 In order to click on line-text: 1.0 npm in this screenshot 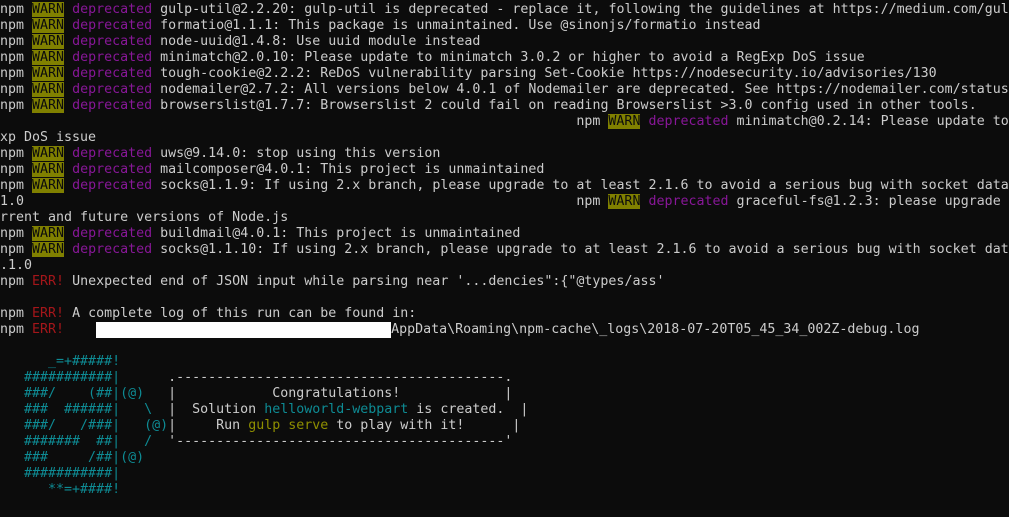, I will do `click(304, 201)`.